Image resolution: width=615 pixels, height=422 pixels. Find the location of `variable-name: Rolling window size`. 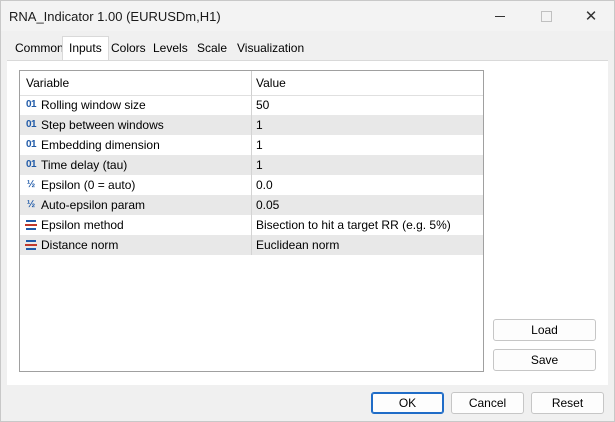

variable-name: Rolling window size is located at coordinates (93, 105).